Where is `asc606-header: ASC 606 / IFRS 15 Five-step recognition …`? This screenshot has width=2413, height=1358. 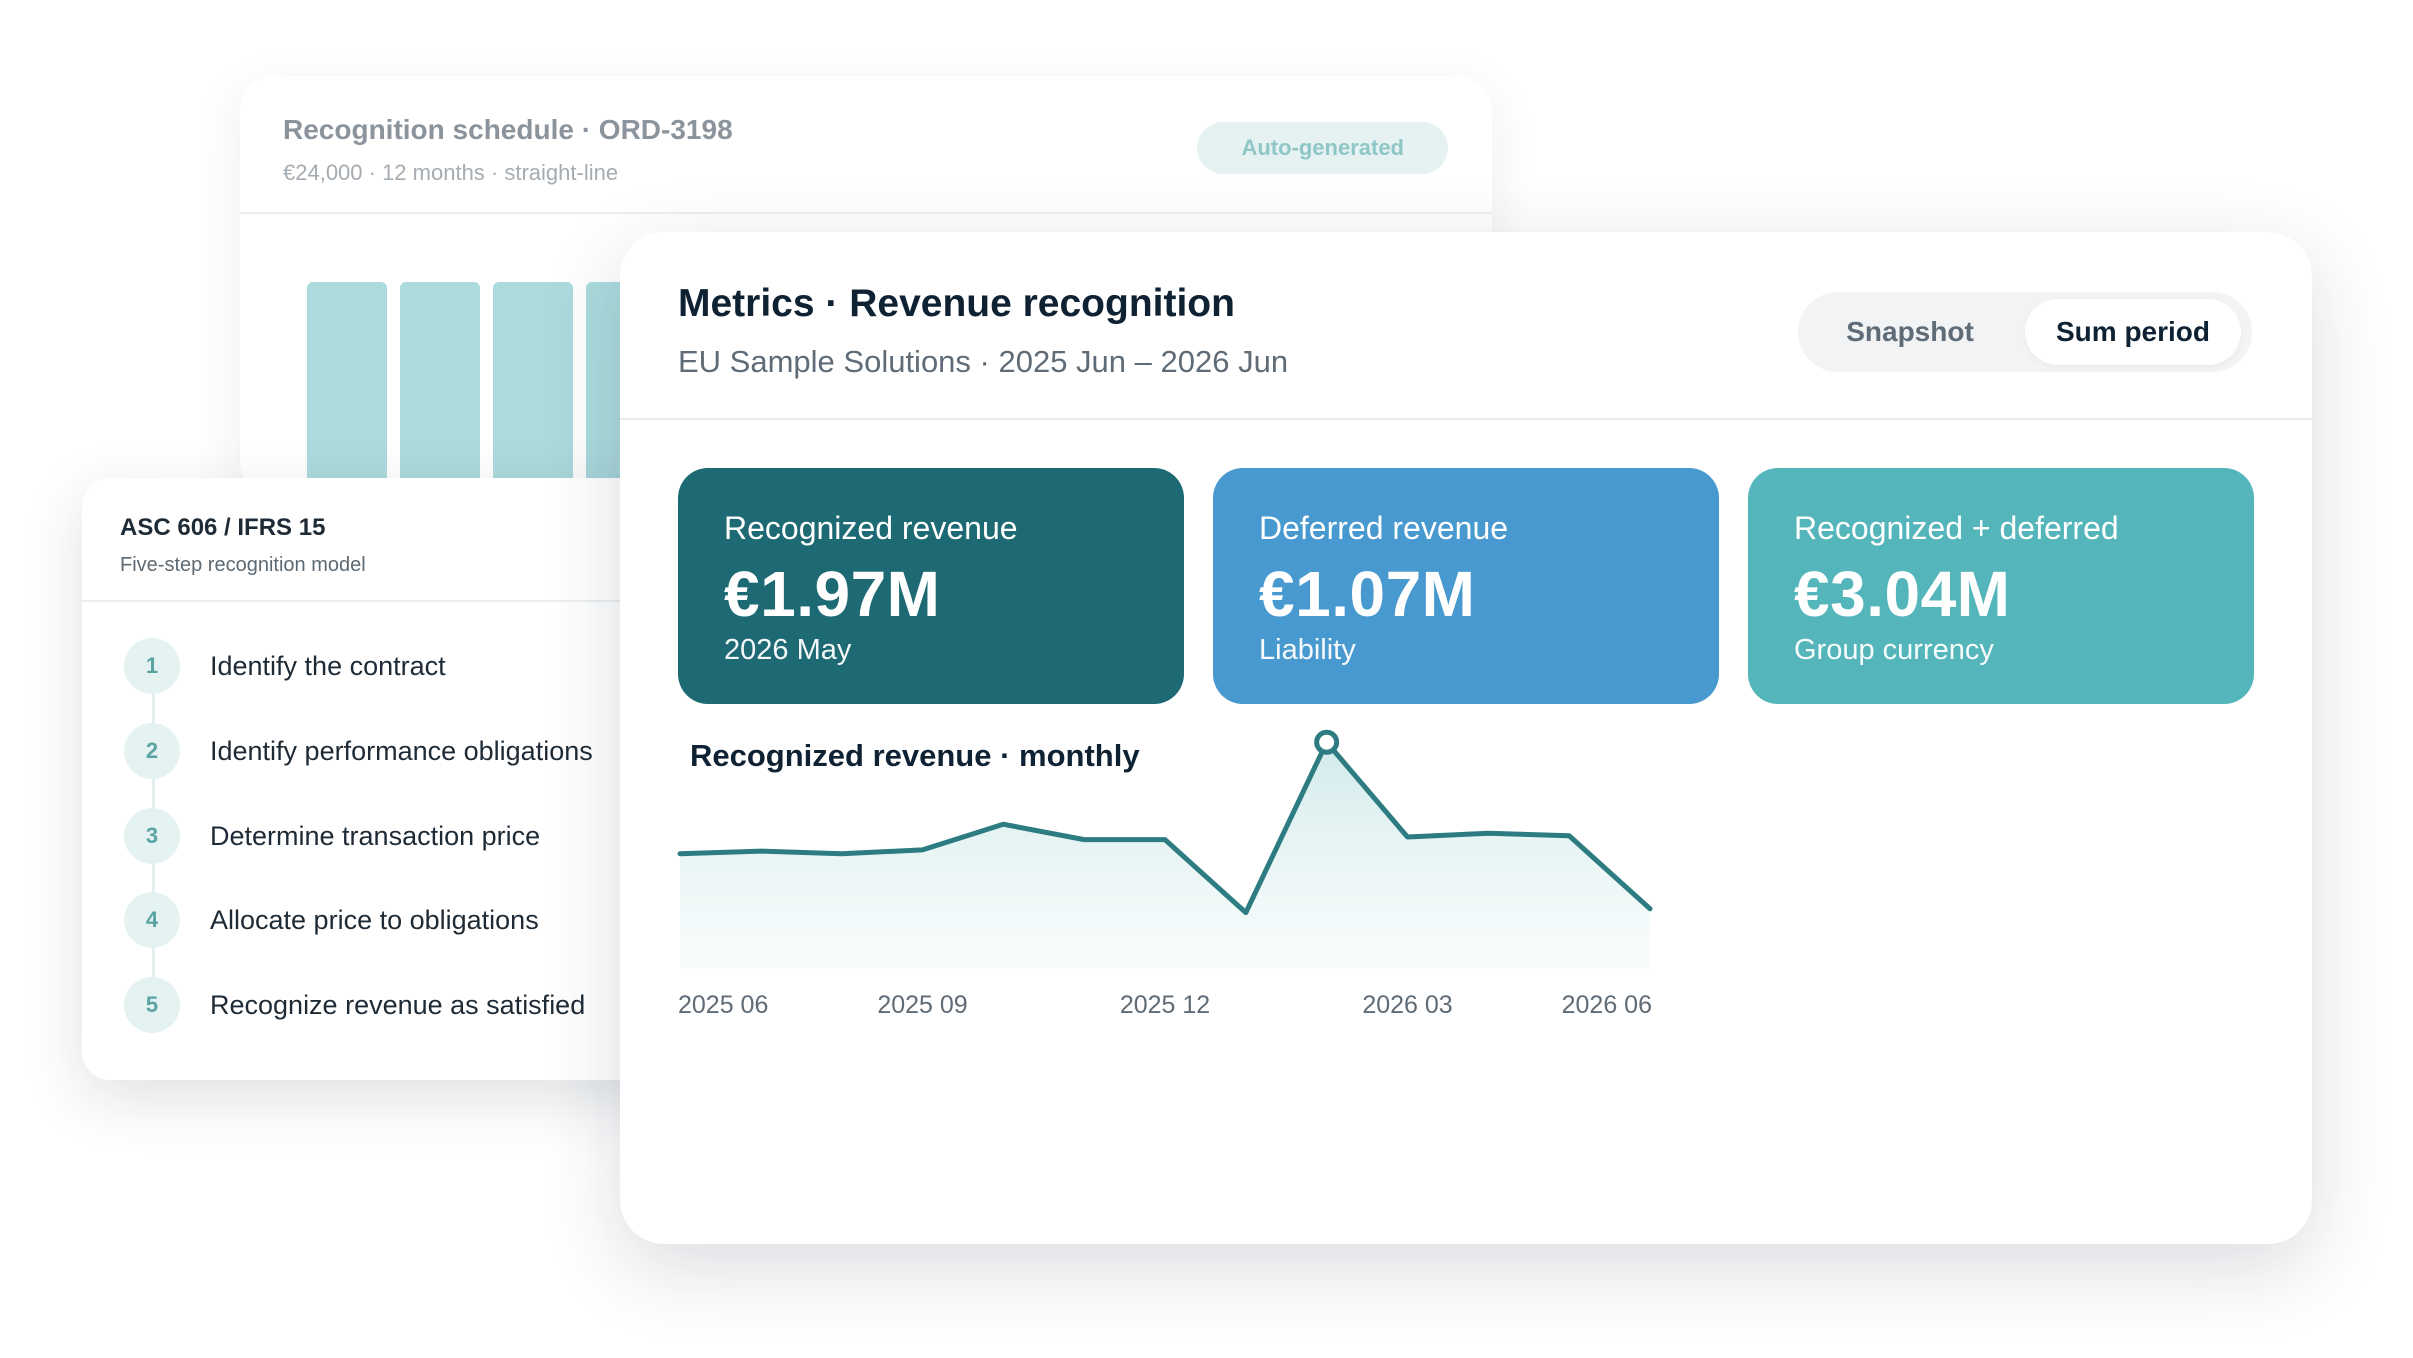
asc606-header: ASC 606 / IFRS 15 Five-step recognition … is located at coordinates (392, 540).